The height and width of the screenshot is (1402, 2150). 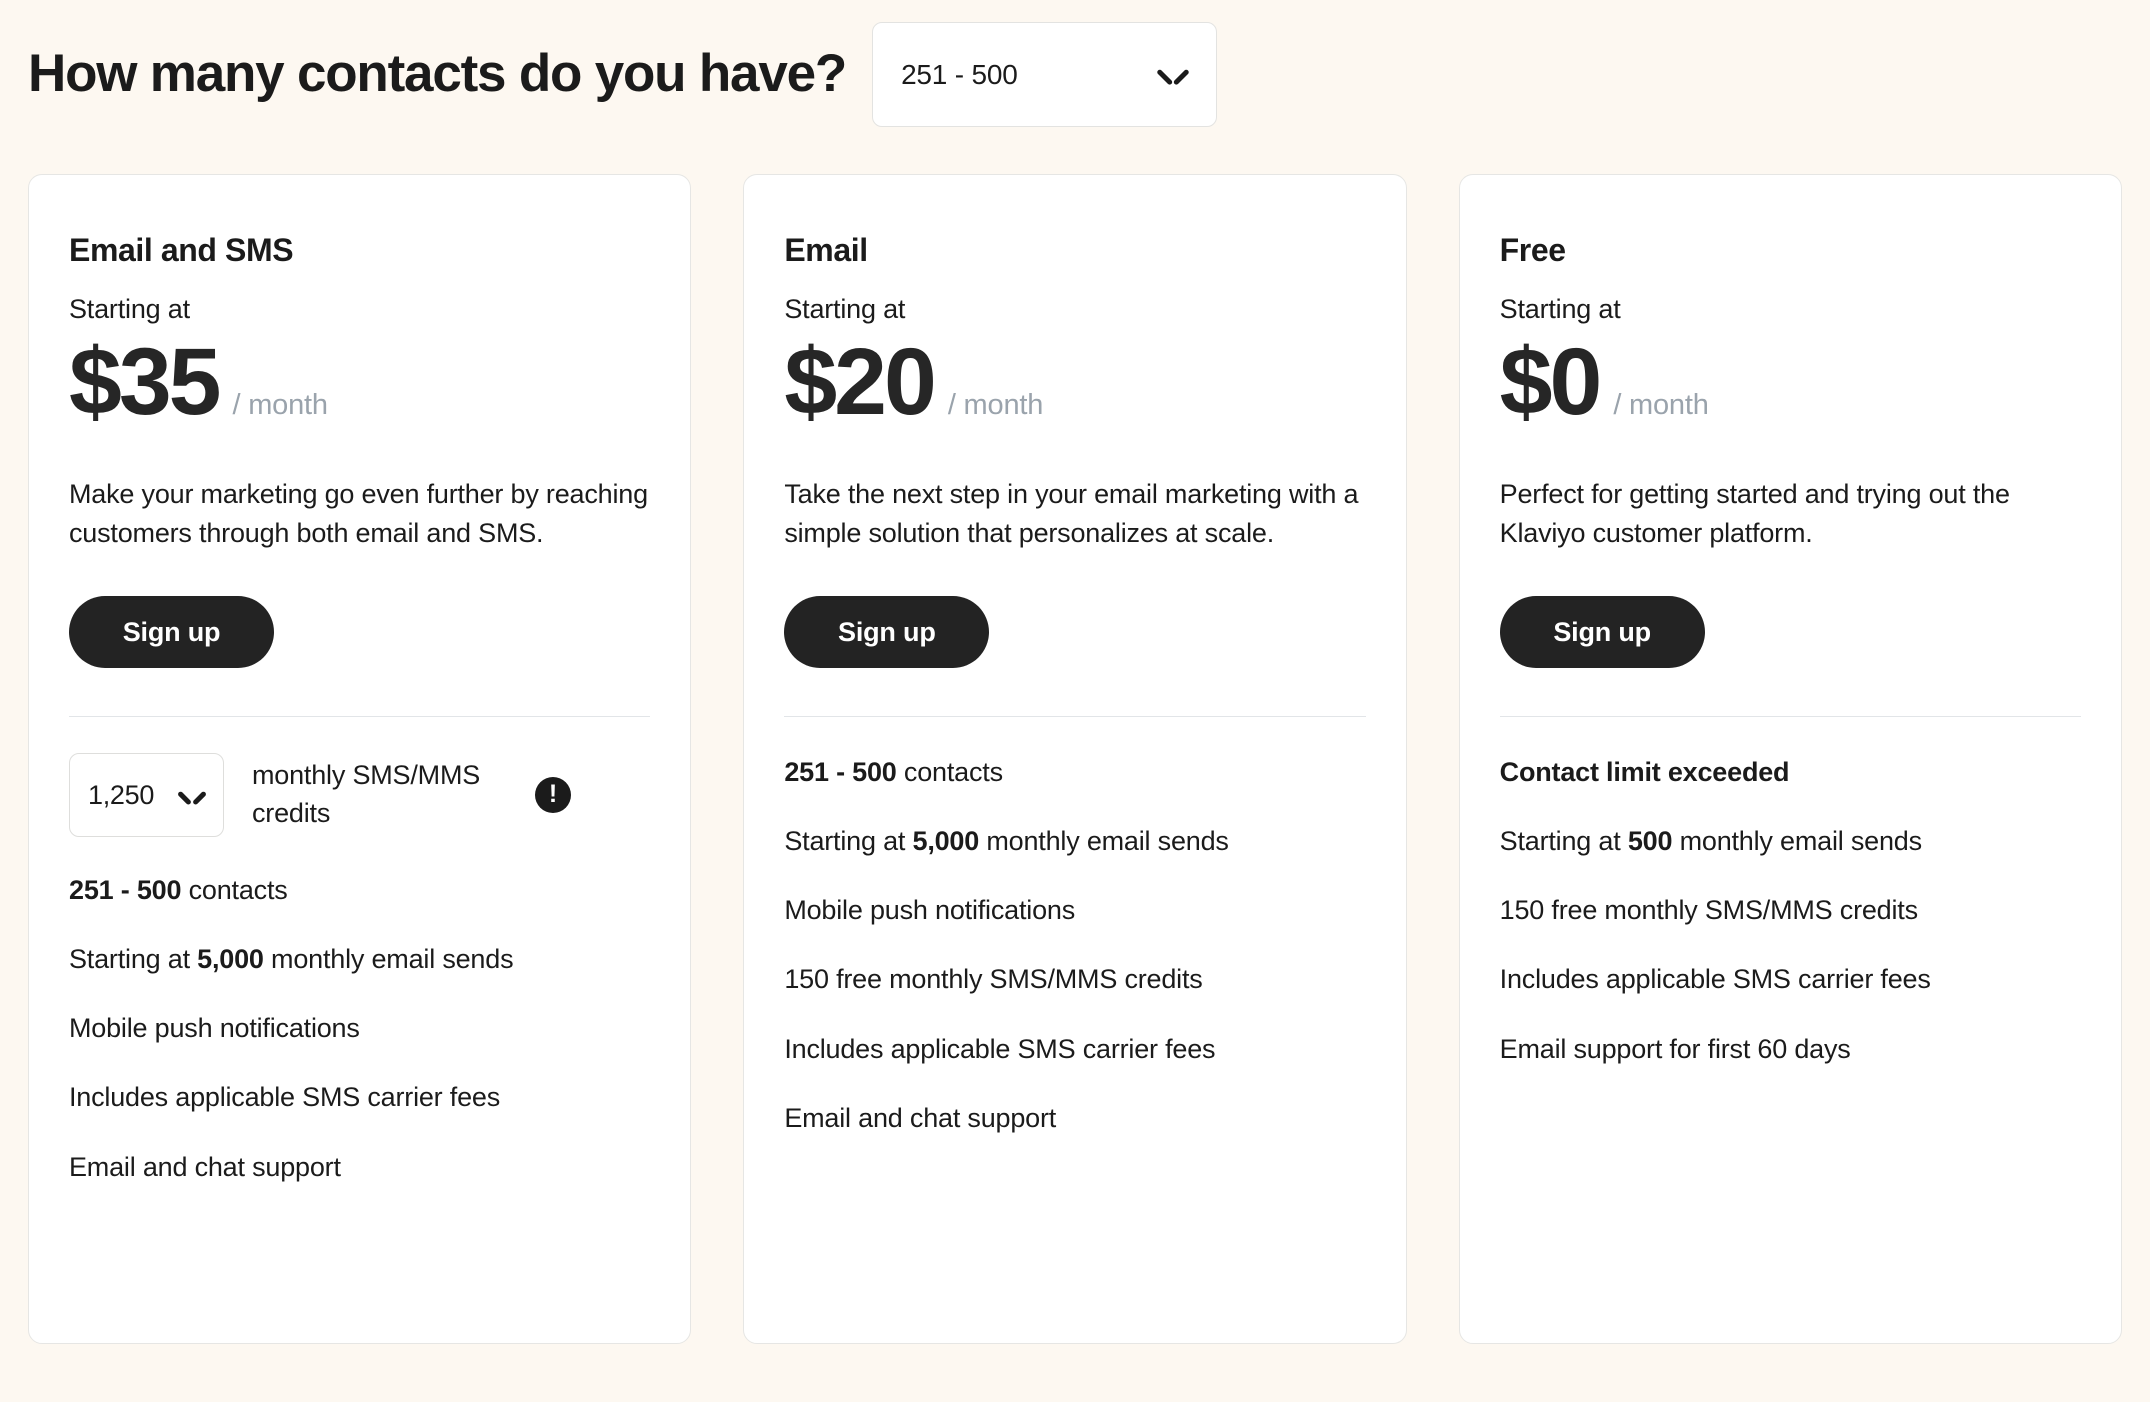 What do you see at coordinates (437, 74) in the screenshot?
I see `page-title: How many contacts do you have?` at bounding box center [437, 74].